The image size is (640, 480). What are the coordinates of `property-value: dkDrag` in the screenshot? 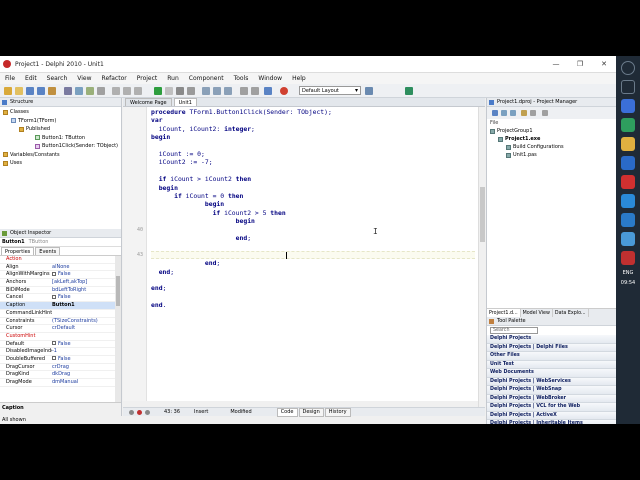 It's located at (86, 374).